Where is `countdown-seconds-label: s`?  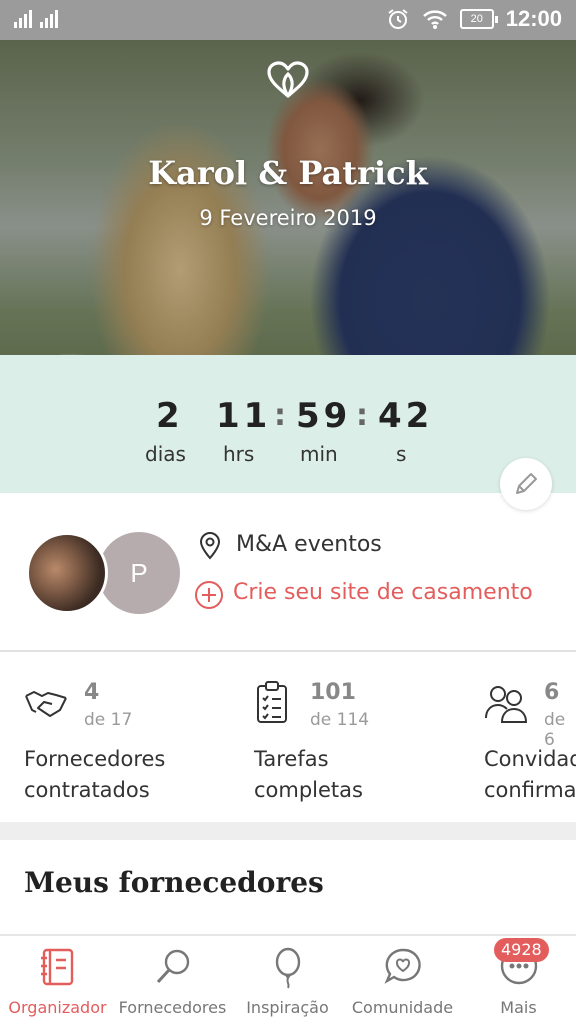
countdown-seconds-label: s is located at coordinates (401, 454).